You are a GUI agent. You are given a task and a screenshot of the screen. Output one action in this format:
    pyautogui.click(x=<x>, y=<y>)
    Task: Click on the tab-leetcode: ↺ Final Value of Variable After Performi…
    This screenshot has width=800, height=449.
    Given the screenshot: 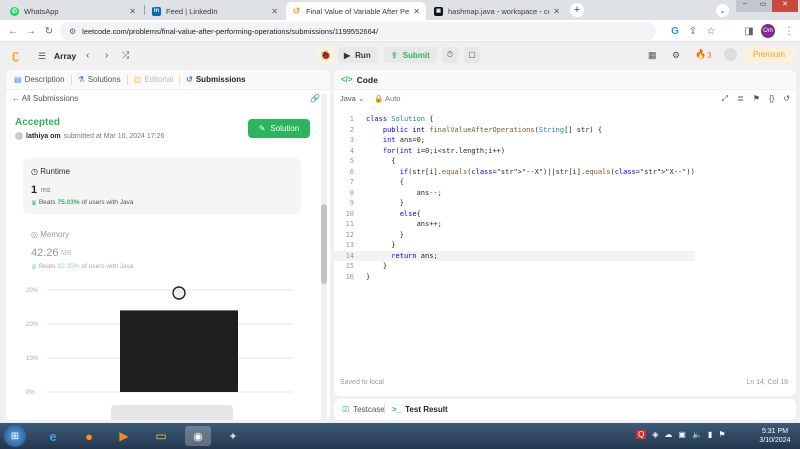 What is the action you would take?
    pyautogui.click(x=356, y=11)
    